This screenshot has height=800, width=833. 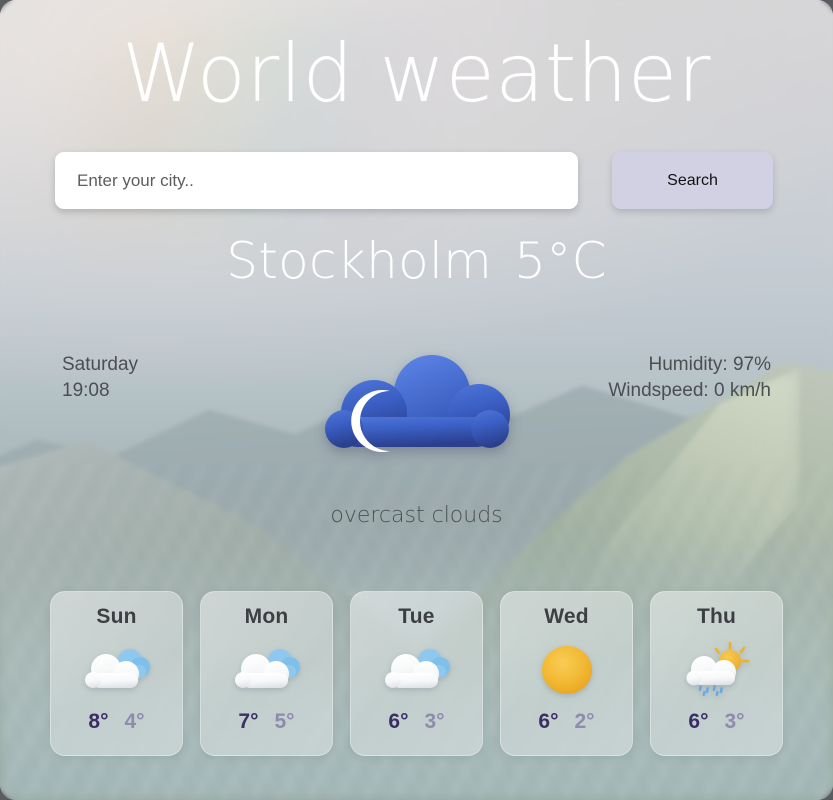 What do you see at coordinates (134, 721) in the screenshot?
I see `forecast-low: 4°` at bounding box center [134, 721].